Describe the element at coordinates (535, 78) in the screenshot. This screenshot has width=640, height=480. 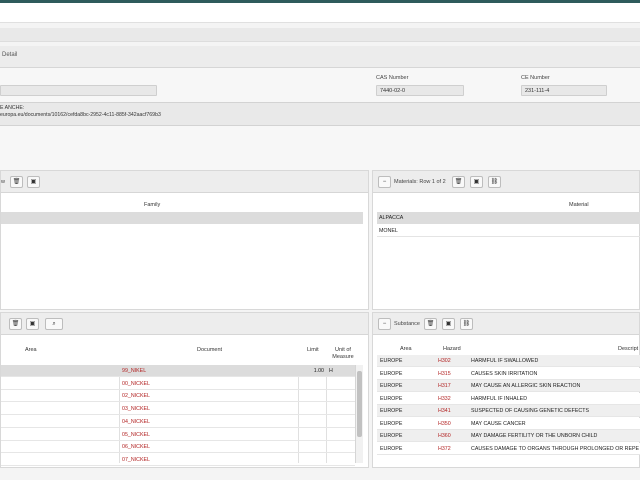
I see `ce-number-label: CE Number` at that location.